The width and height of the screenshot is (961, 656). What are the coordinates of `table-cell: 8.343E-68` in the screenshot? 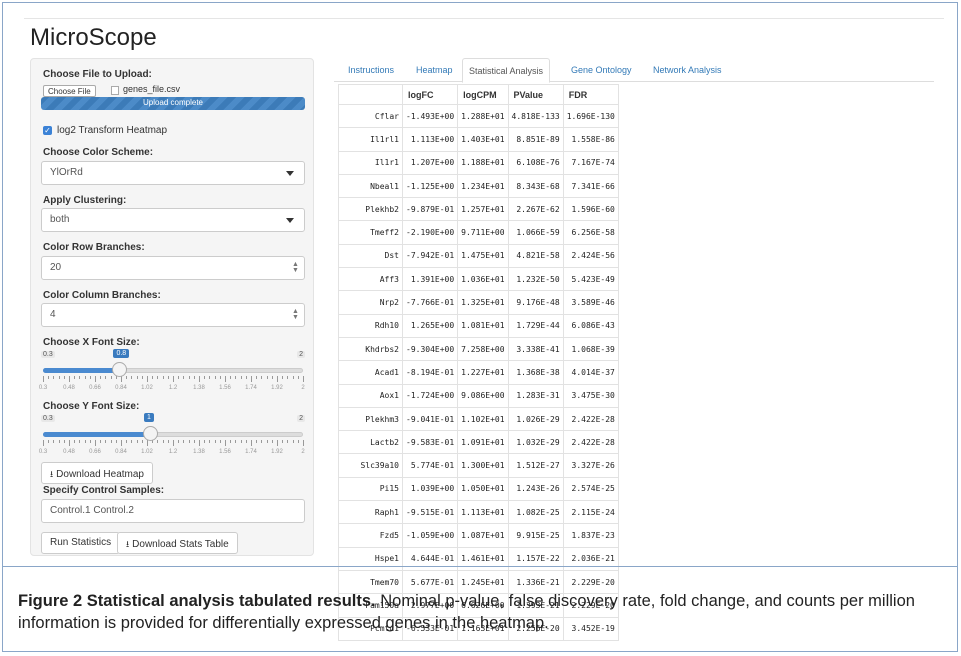 It's located at (535, 186).